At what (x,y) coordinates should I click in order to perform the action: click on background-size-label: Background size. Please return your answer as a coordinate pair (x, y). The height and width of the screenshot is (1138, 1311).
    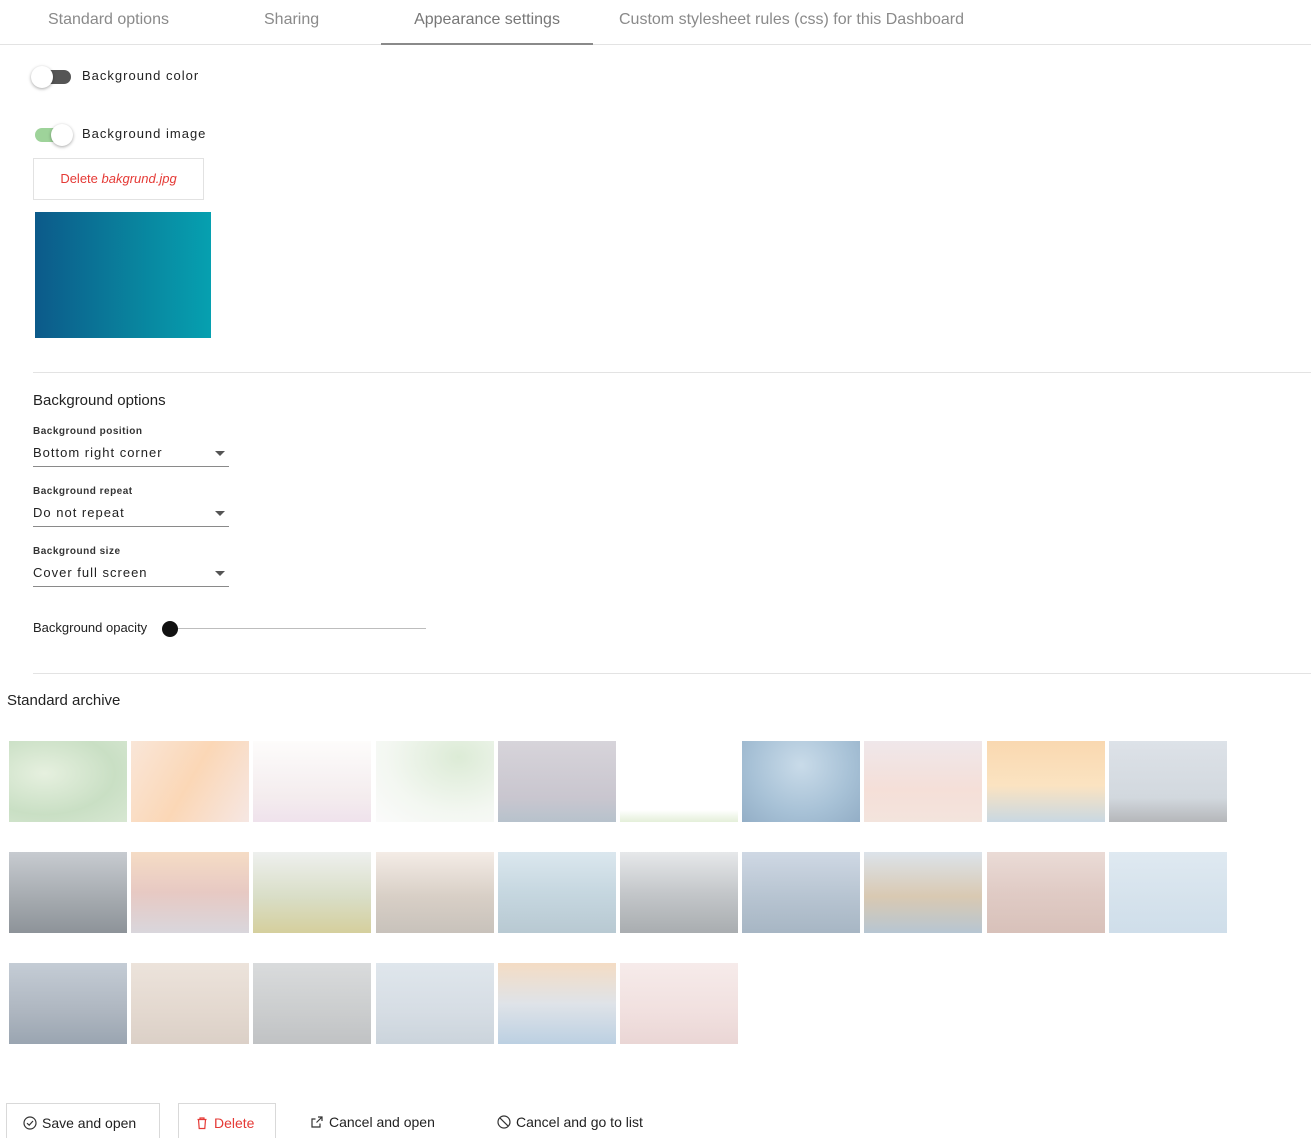
    Looking at the image, I should click on (77, 551).